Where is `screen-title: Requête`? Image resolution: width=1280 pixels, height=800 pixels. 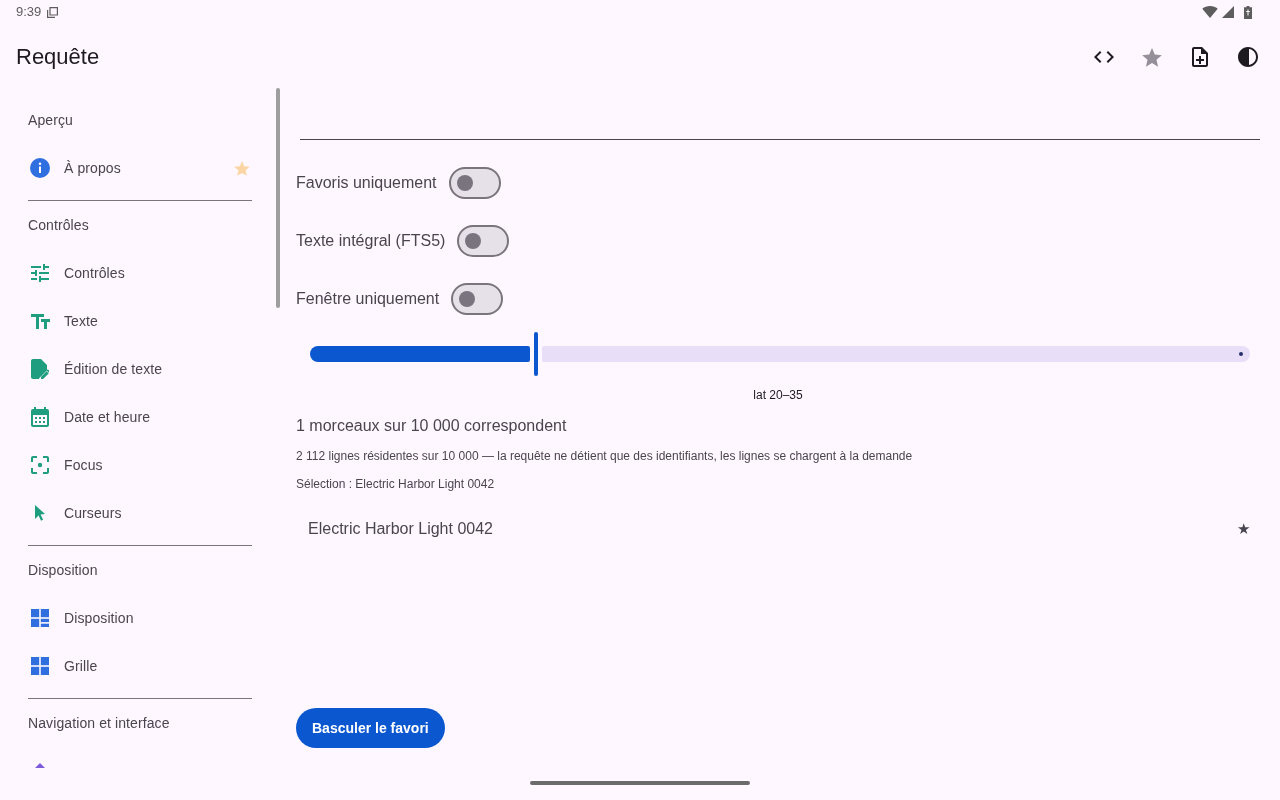
screen-title: Requête is located at coordinates (58, 57).